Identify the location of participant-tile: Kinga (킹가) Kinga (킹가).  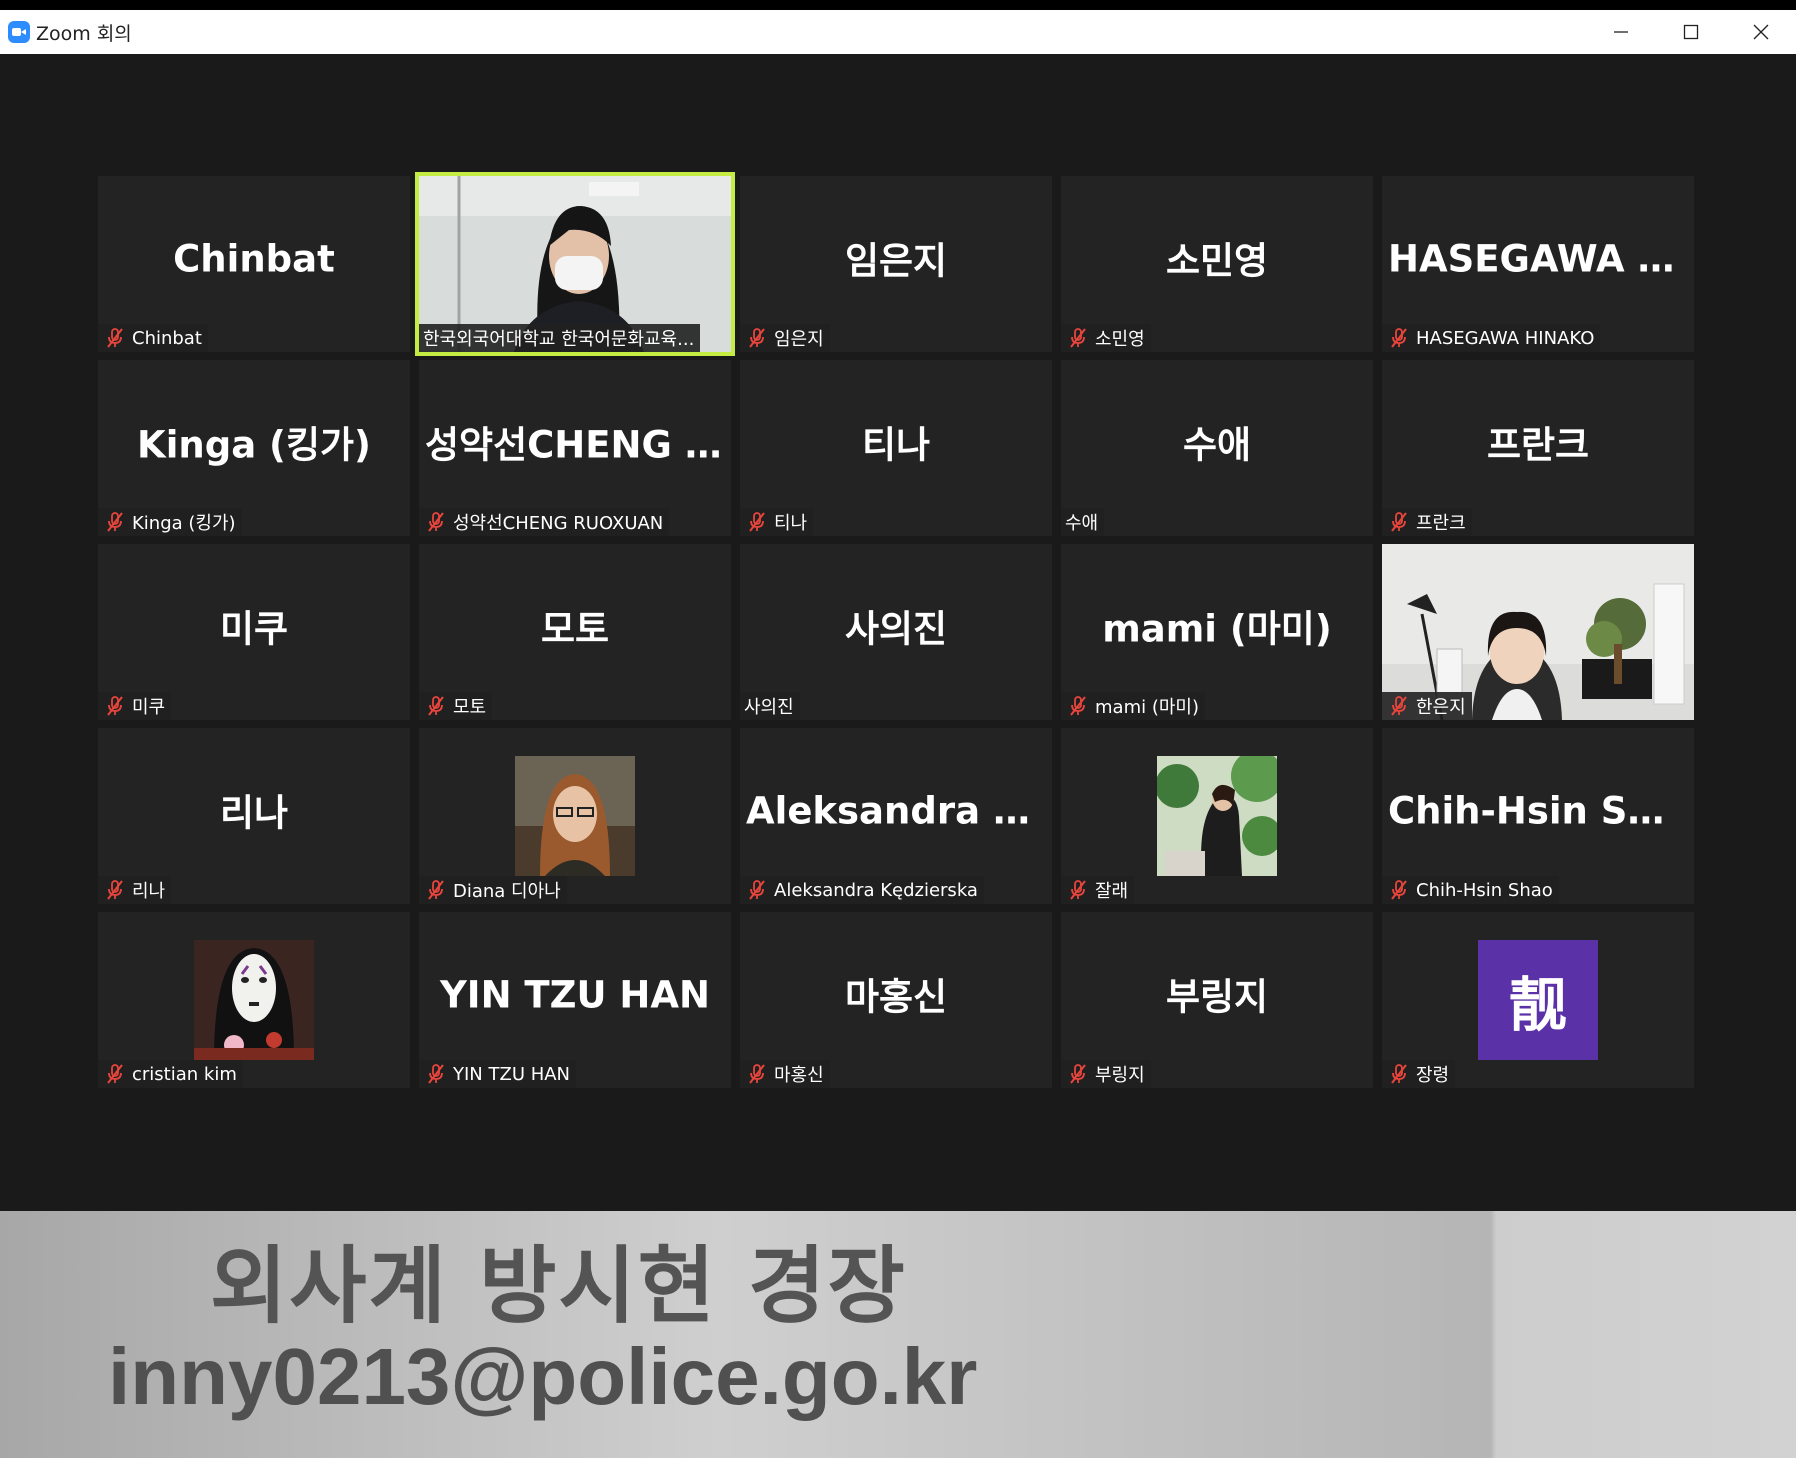
(254, 448).